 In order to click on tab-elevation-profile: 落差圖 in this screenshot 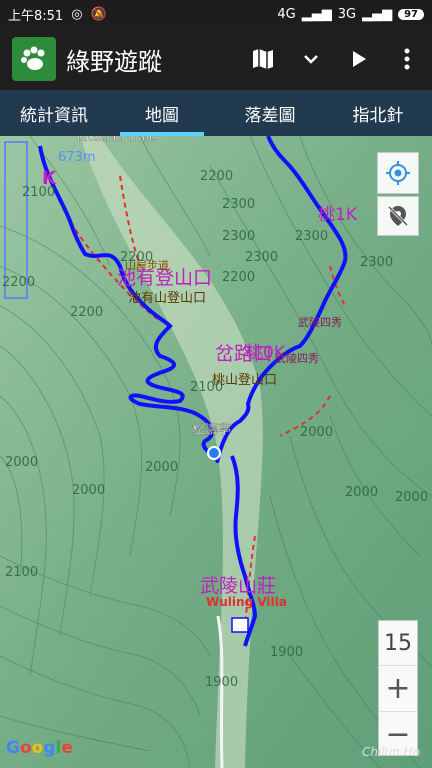, I will do `click(270, 113)`.